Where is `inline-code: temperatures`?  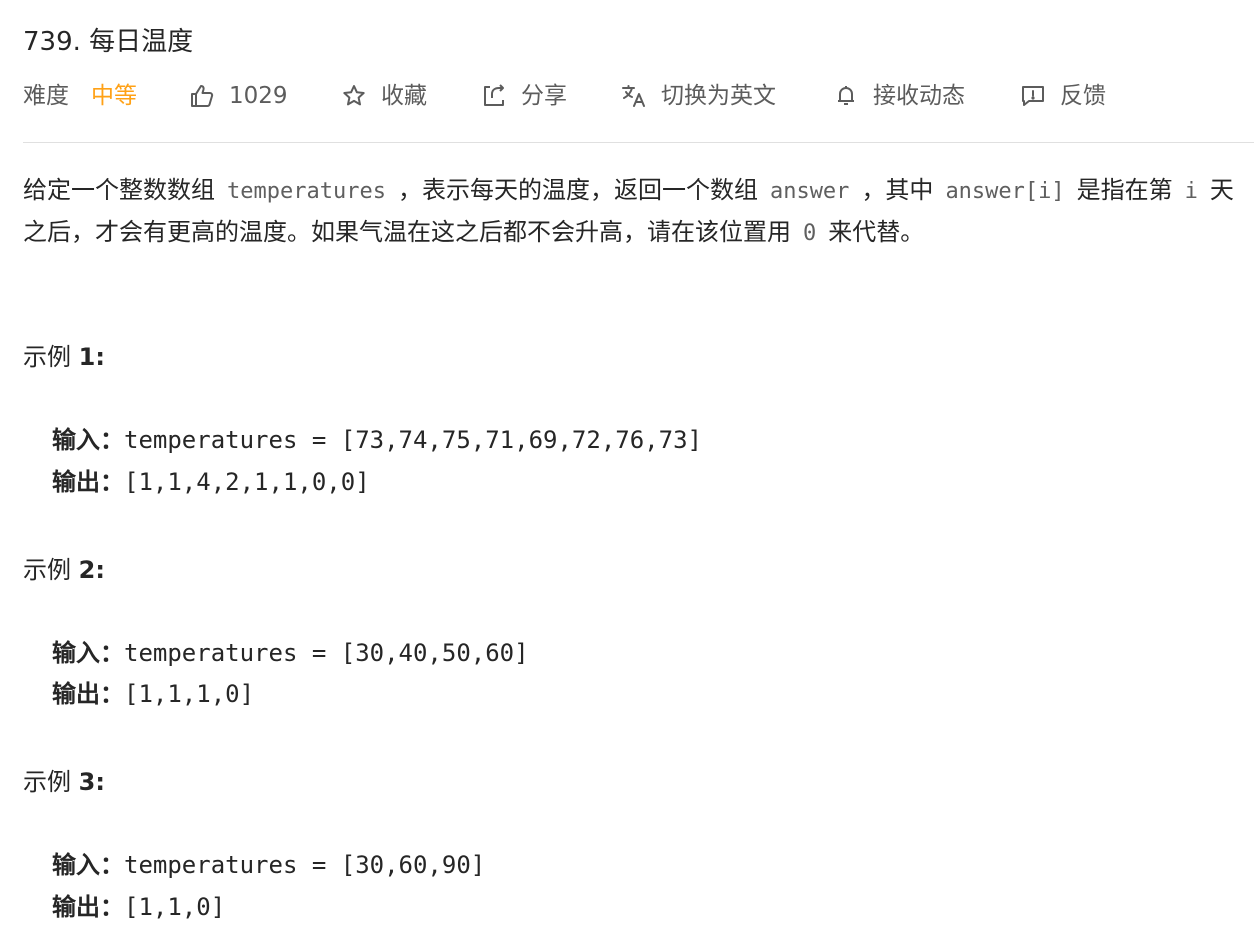 inline-code: temperatures is located at coordinates (306, 191).